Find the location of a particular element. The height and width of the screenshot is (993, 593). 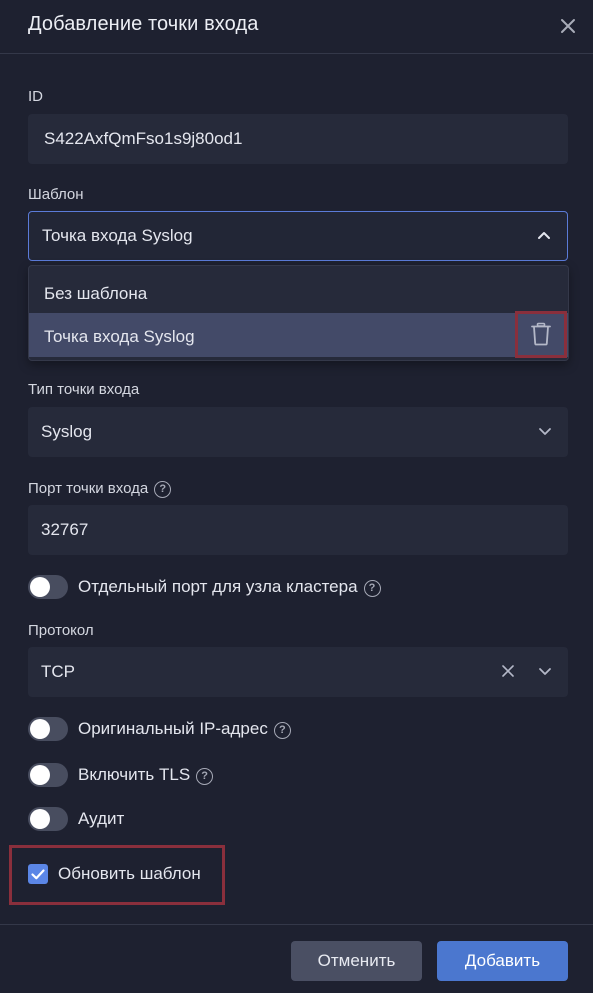

template-label: Шаблон is located at coordinates (56, 194).